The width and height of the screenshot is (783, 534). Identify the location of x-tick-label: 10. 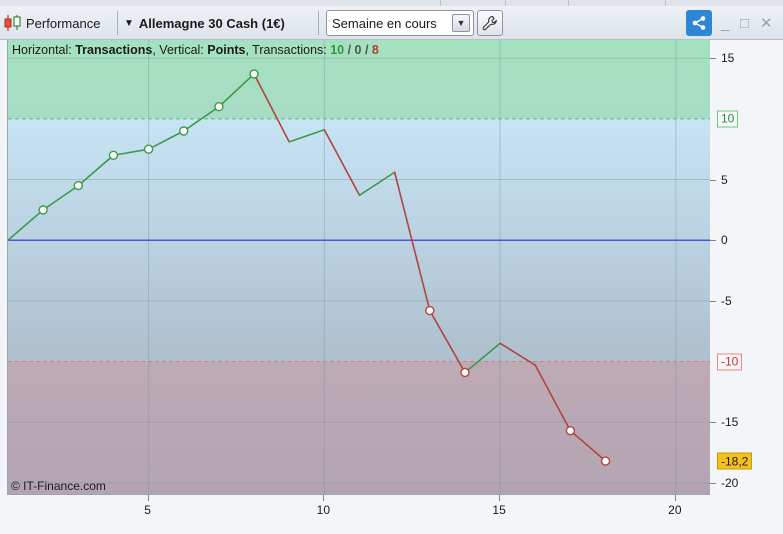
(323, 510).